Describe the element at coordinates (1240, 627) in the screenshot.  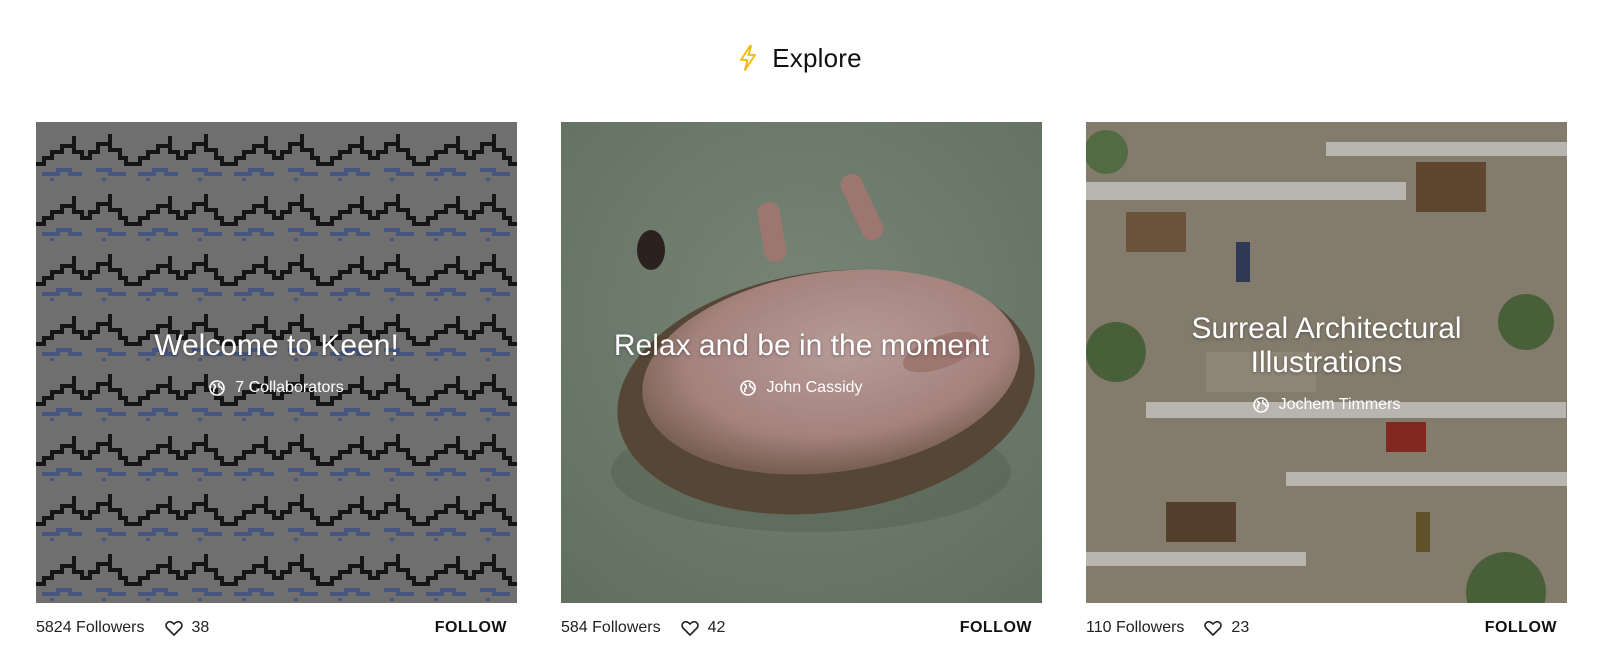
I see `likes-count: 23` at that location.